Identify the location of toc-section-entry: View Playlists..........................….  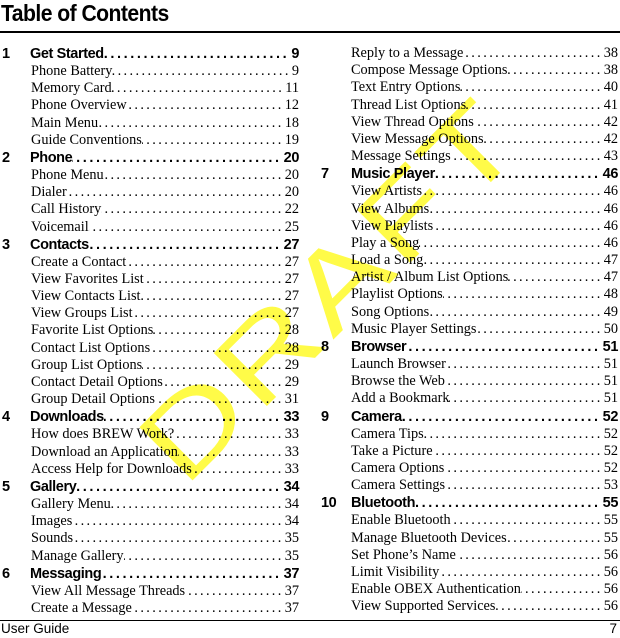
(464, 226).